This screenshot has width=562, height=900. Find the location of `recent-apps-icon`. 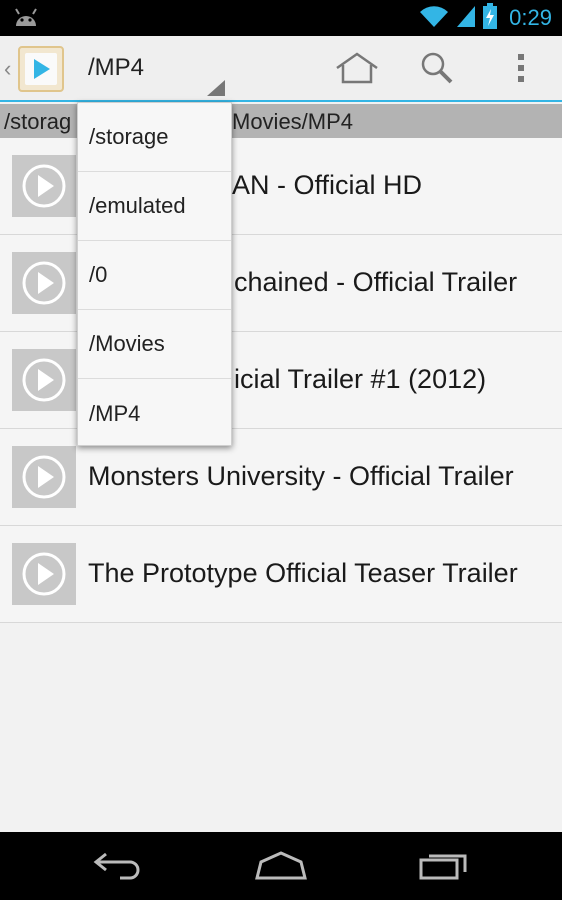

recent-apps-icon is located at coordinates (444, 867).